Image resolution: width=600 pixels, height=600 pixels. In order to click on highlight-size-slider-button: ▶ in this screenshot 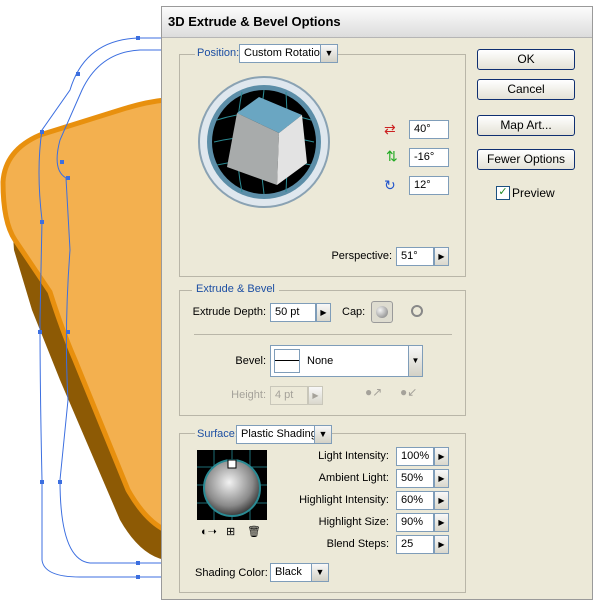, I will do `click(441, 522)`.